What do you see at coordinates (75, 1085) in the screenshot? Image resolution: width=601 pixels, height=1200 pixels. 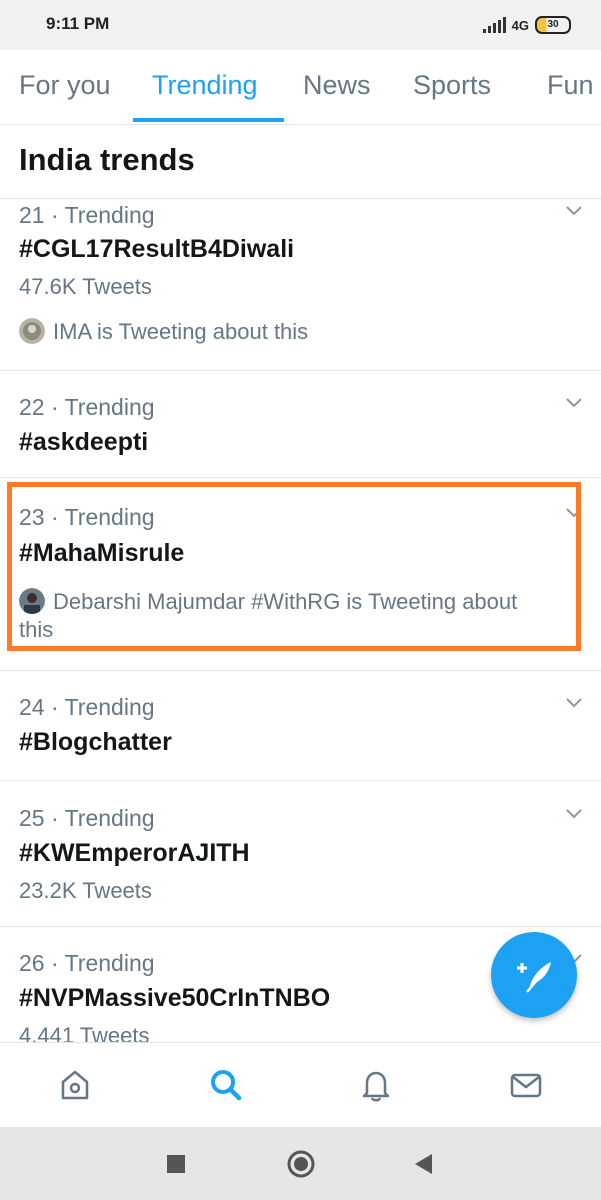 I see `home-icon` at bounding box center [75, 1085].